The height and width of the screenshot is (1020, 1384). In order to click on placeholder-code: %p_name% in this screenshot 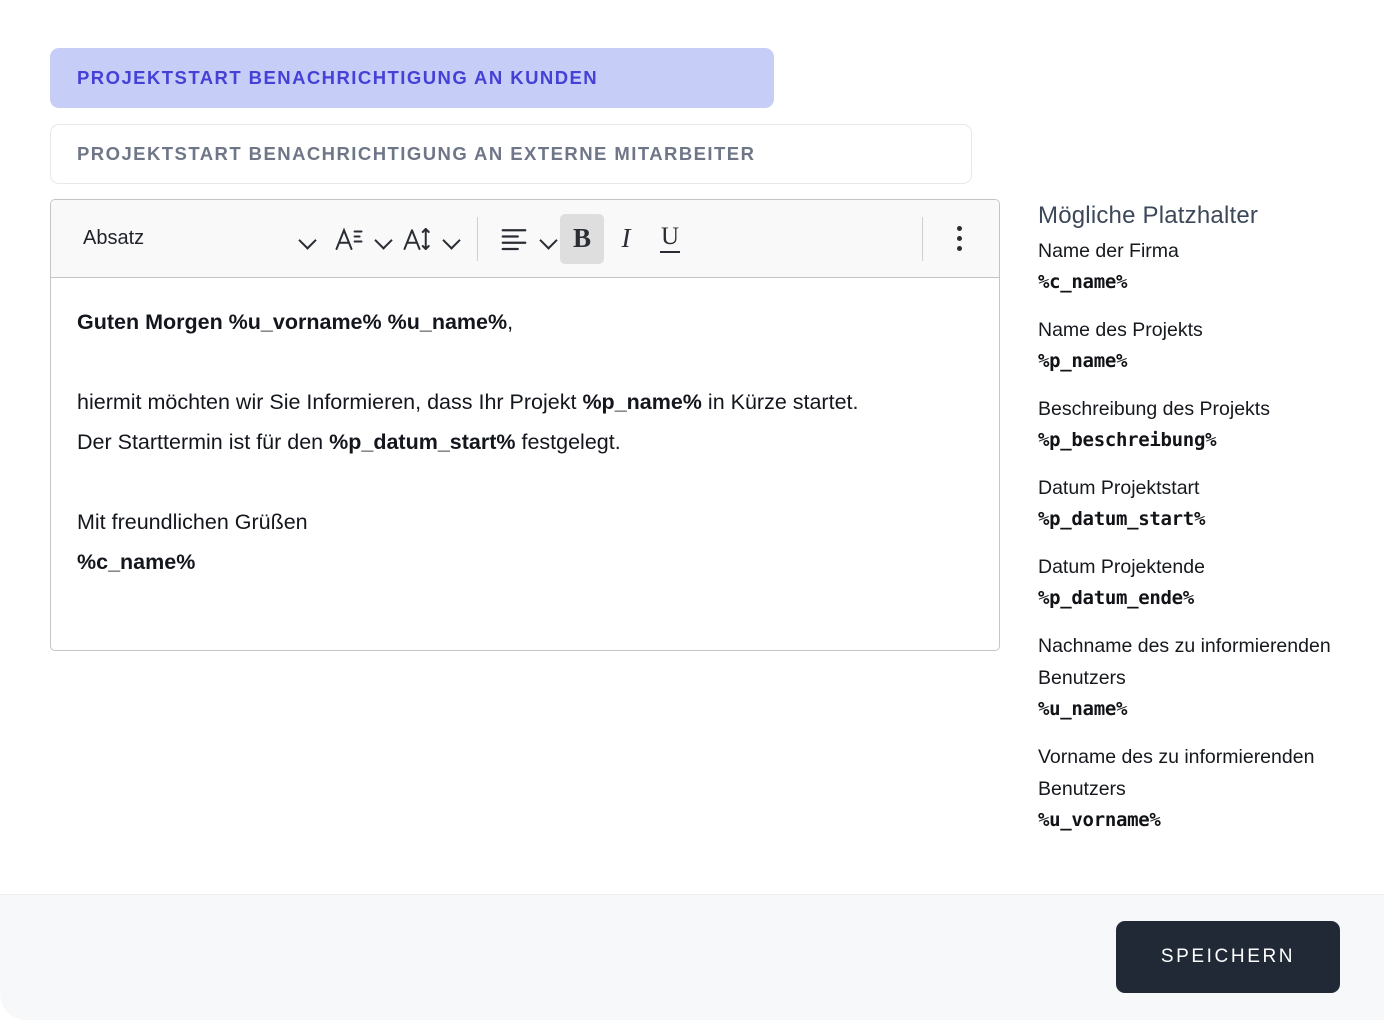, I will do `click(1193, 361)`.